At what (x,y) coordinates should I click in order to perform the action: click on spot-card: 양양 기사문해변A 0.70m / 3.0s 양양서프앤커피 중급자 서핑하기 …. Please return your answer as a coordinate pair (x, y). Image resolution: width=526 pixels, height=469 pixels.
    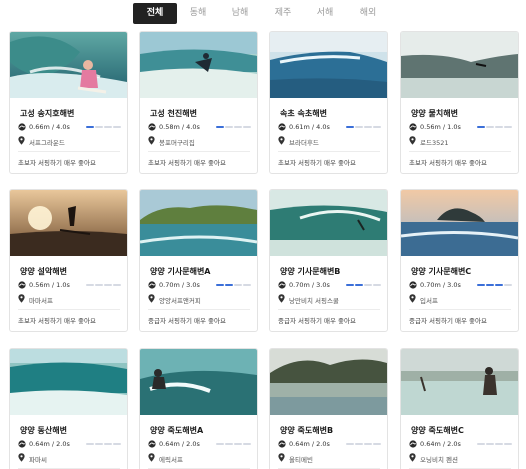
    Looking at the image, I should click on (198, 260).